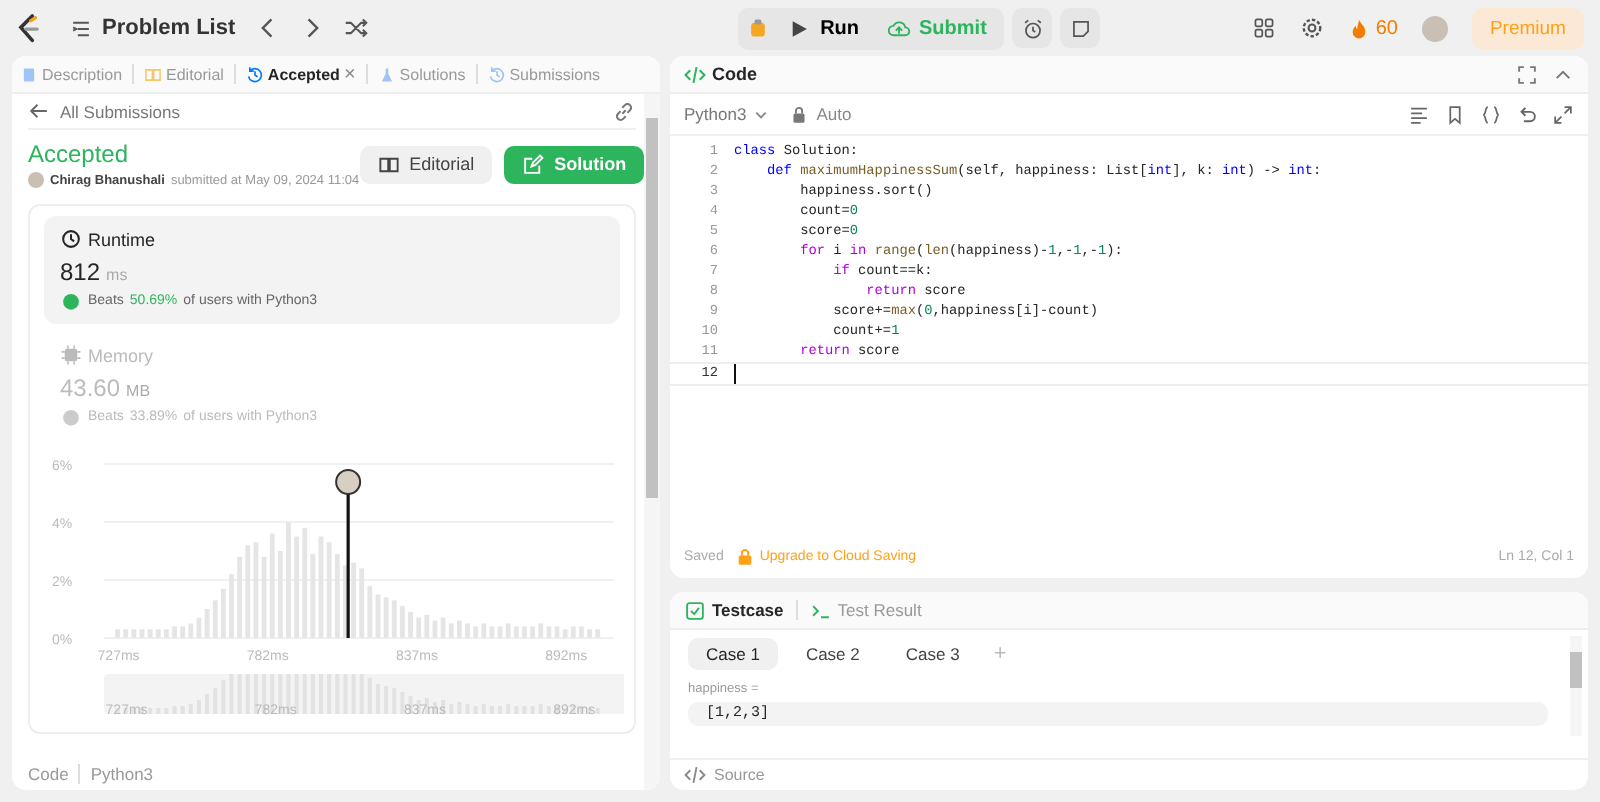 This screenshot has height=802, width=1600. Describe the element at coordinates (29, 74) in the screenshot. I see `document-icon` at that location.